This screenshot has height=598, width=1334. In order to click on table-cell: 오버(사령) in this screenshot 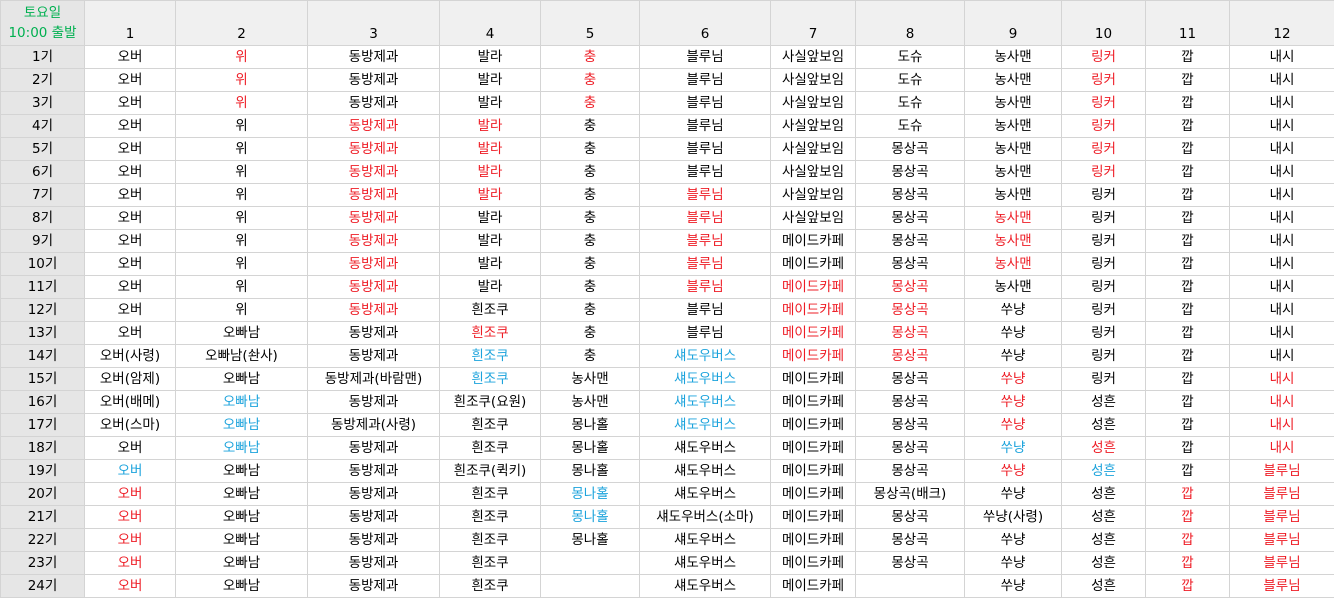, I will do `click(130, 356)`.